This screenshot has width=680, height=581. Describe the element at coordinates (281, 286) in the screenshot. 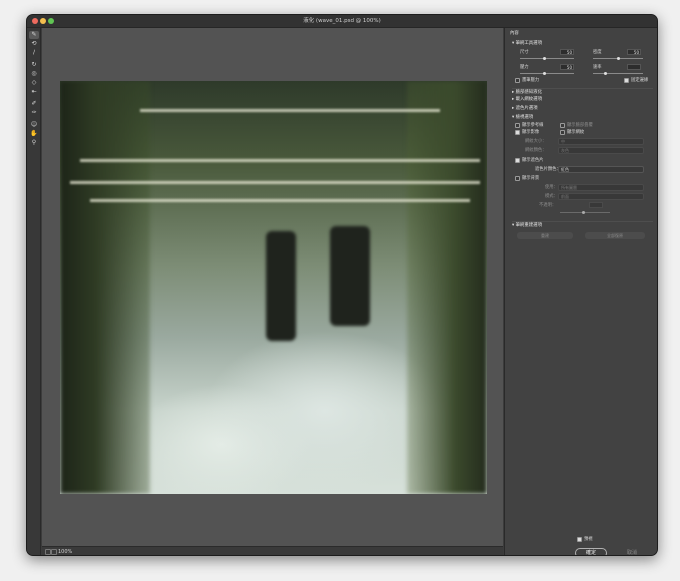

I see `image-figure-left` at that location.